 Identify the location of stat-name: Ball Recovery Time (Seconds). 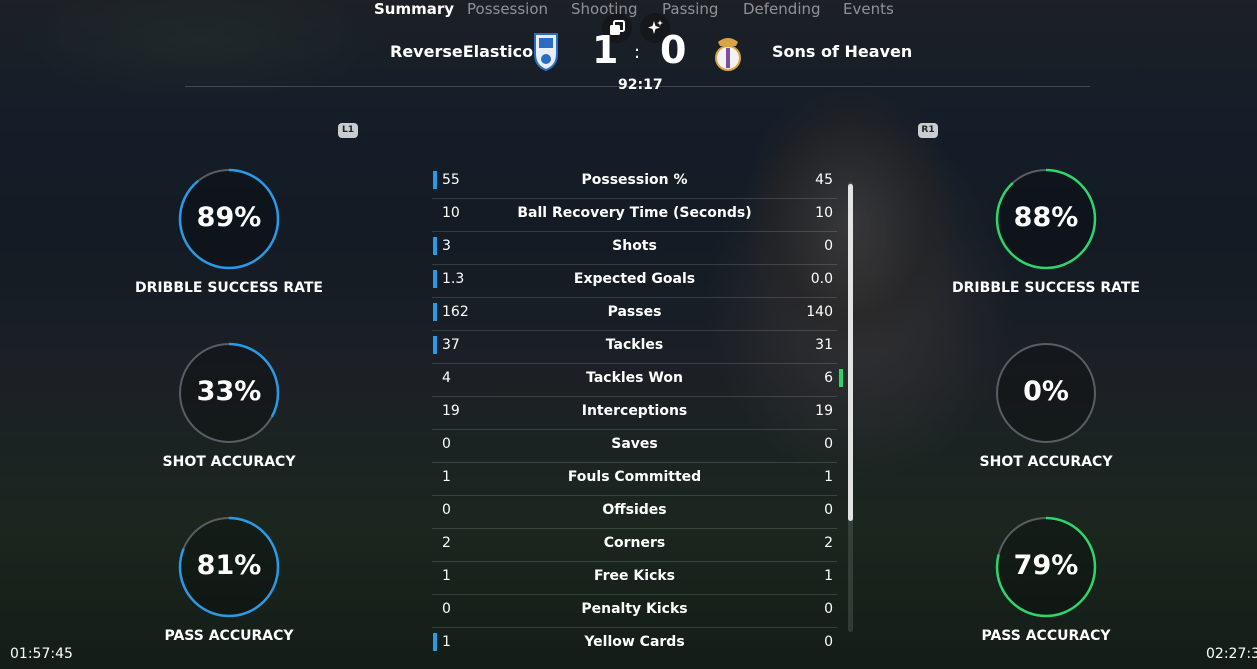
(634, 213).